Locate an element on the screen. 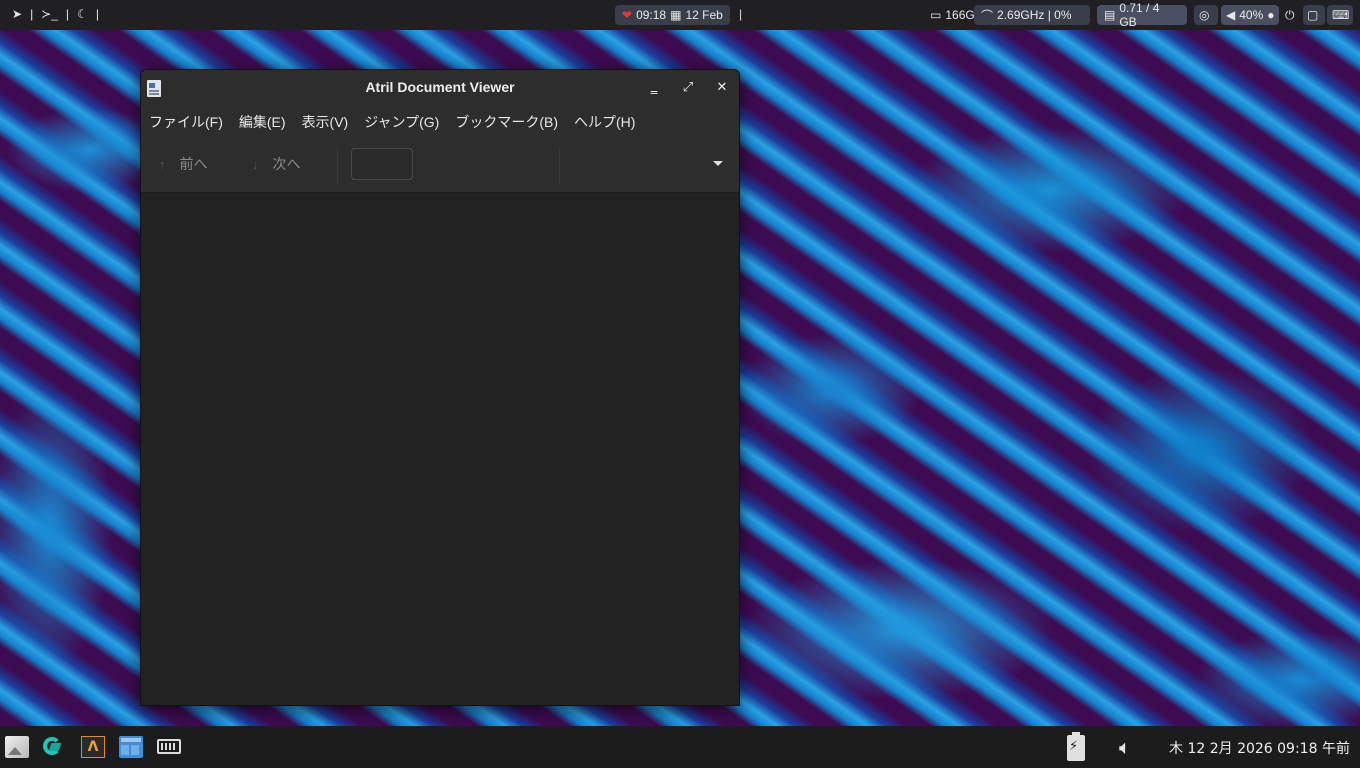  terminal-icon: ≻_ is located at coordinates (49, 14).